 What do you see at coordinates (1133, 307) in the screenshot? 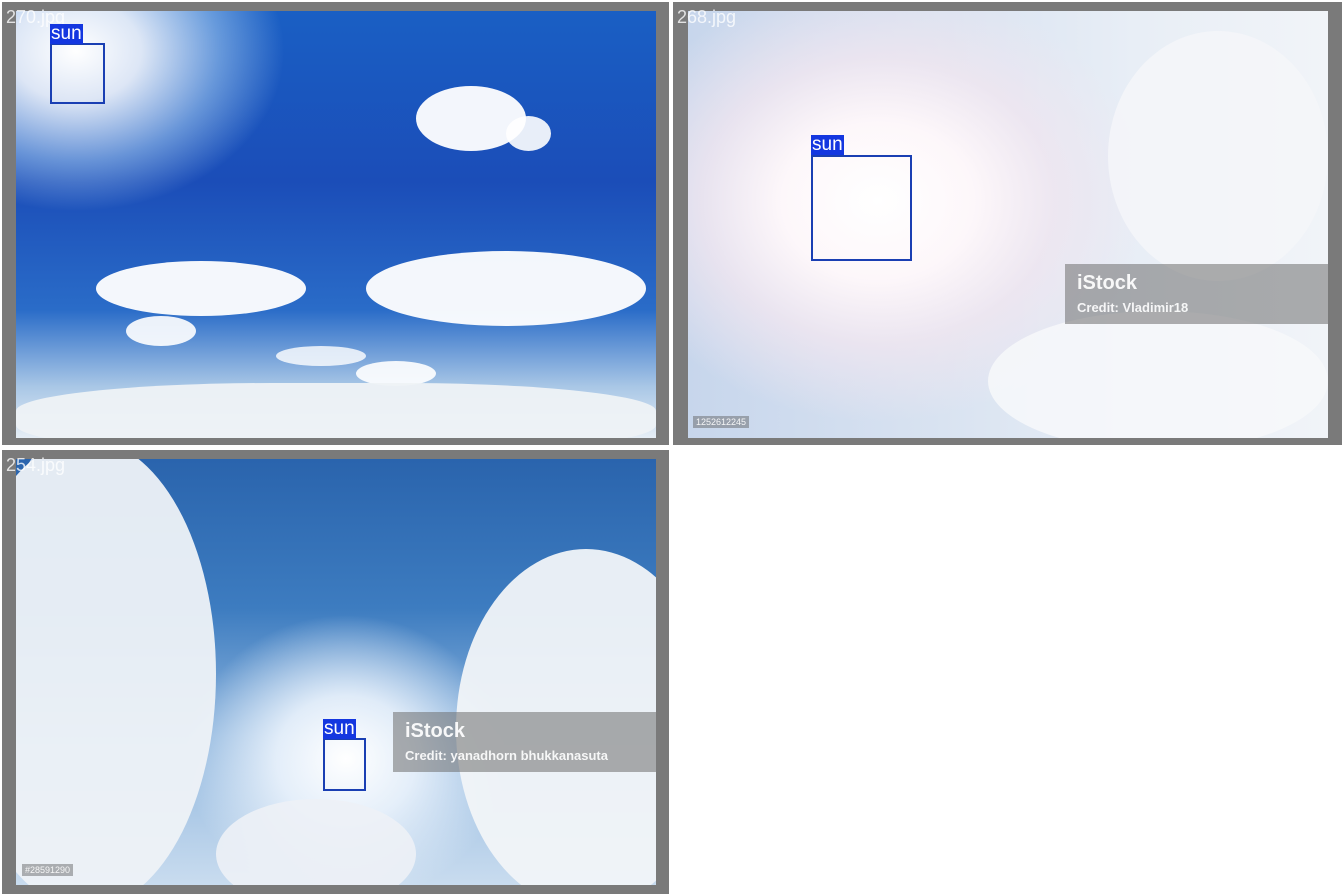
I see `watermark-credit: Credit: Vladimir18` at bounding box center [1133, 307].